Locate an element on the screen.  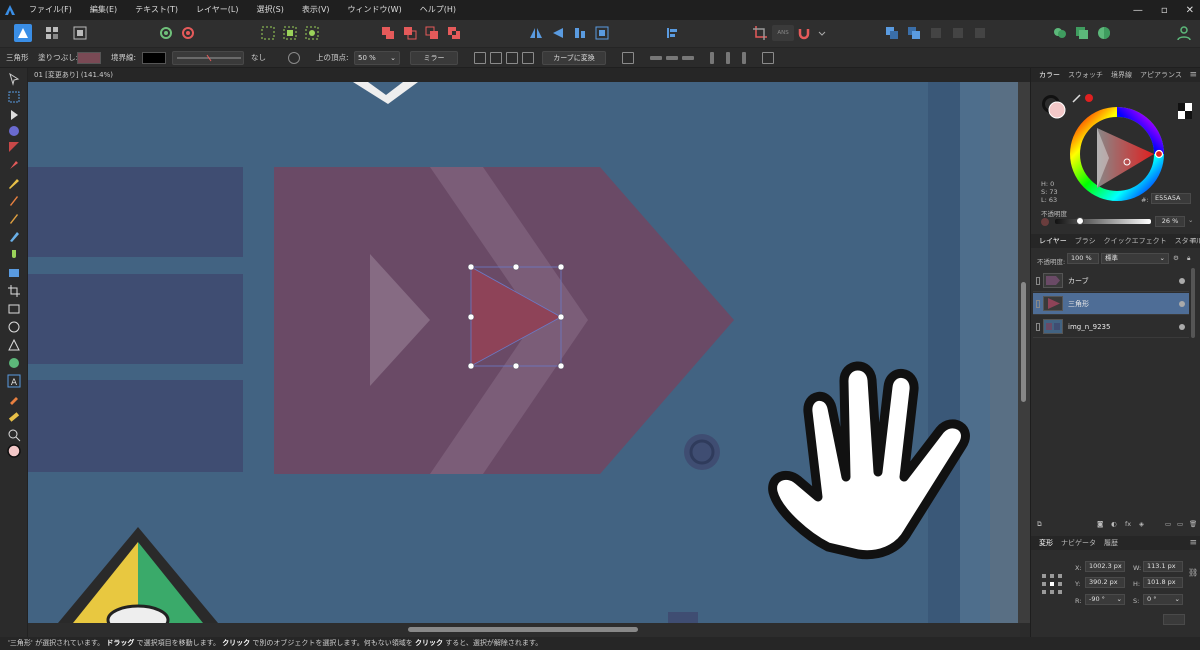
lock-icon: 🔒︎ is located at coordinates (1188, 258).